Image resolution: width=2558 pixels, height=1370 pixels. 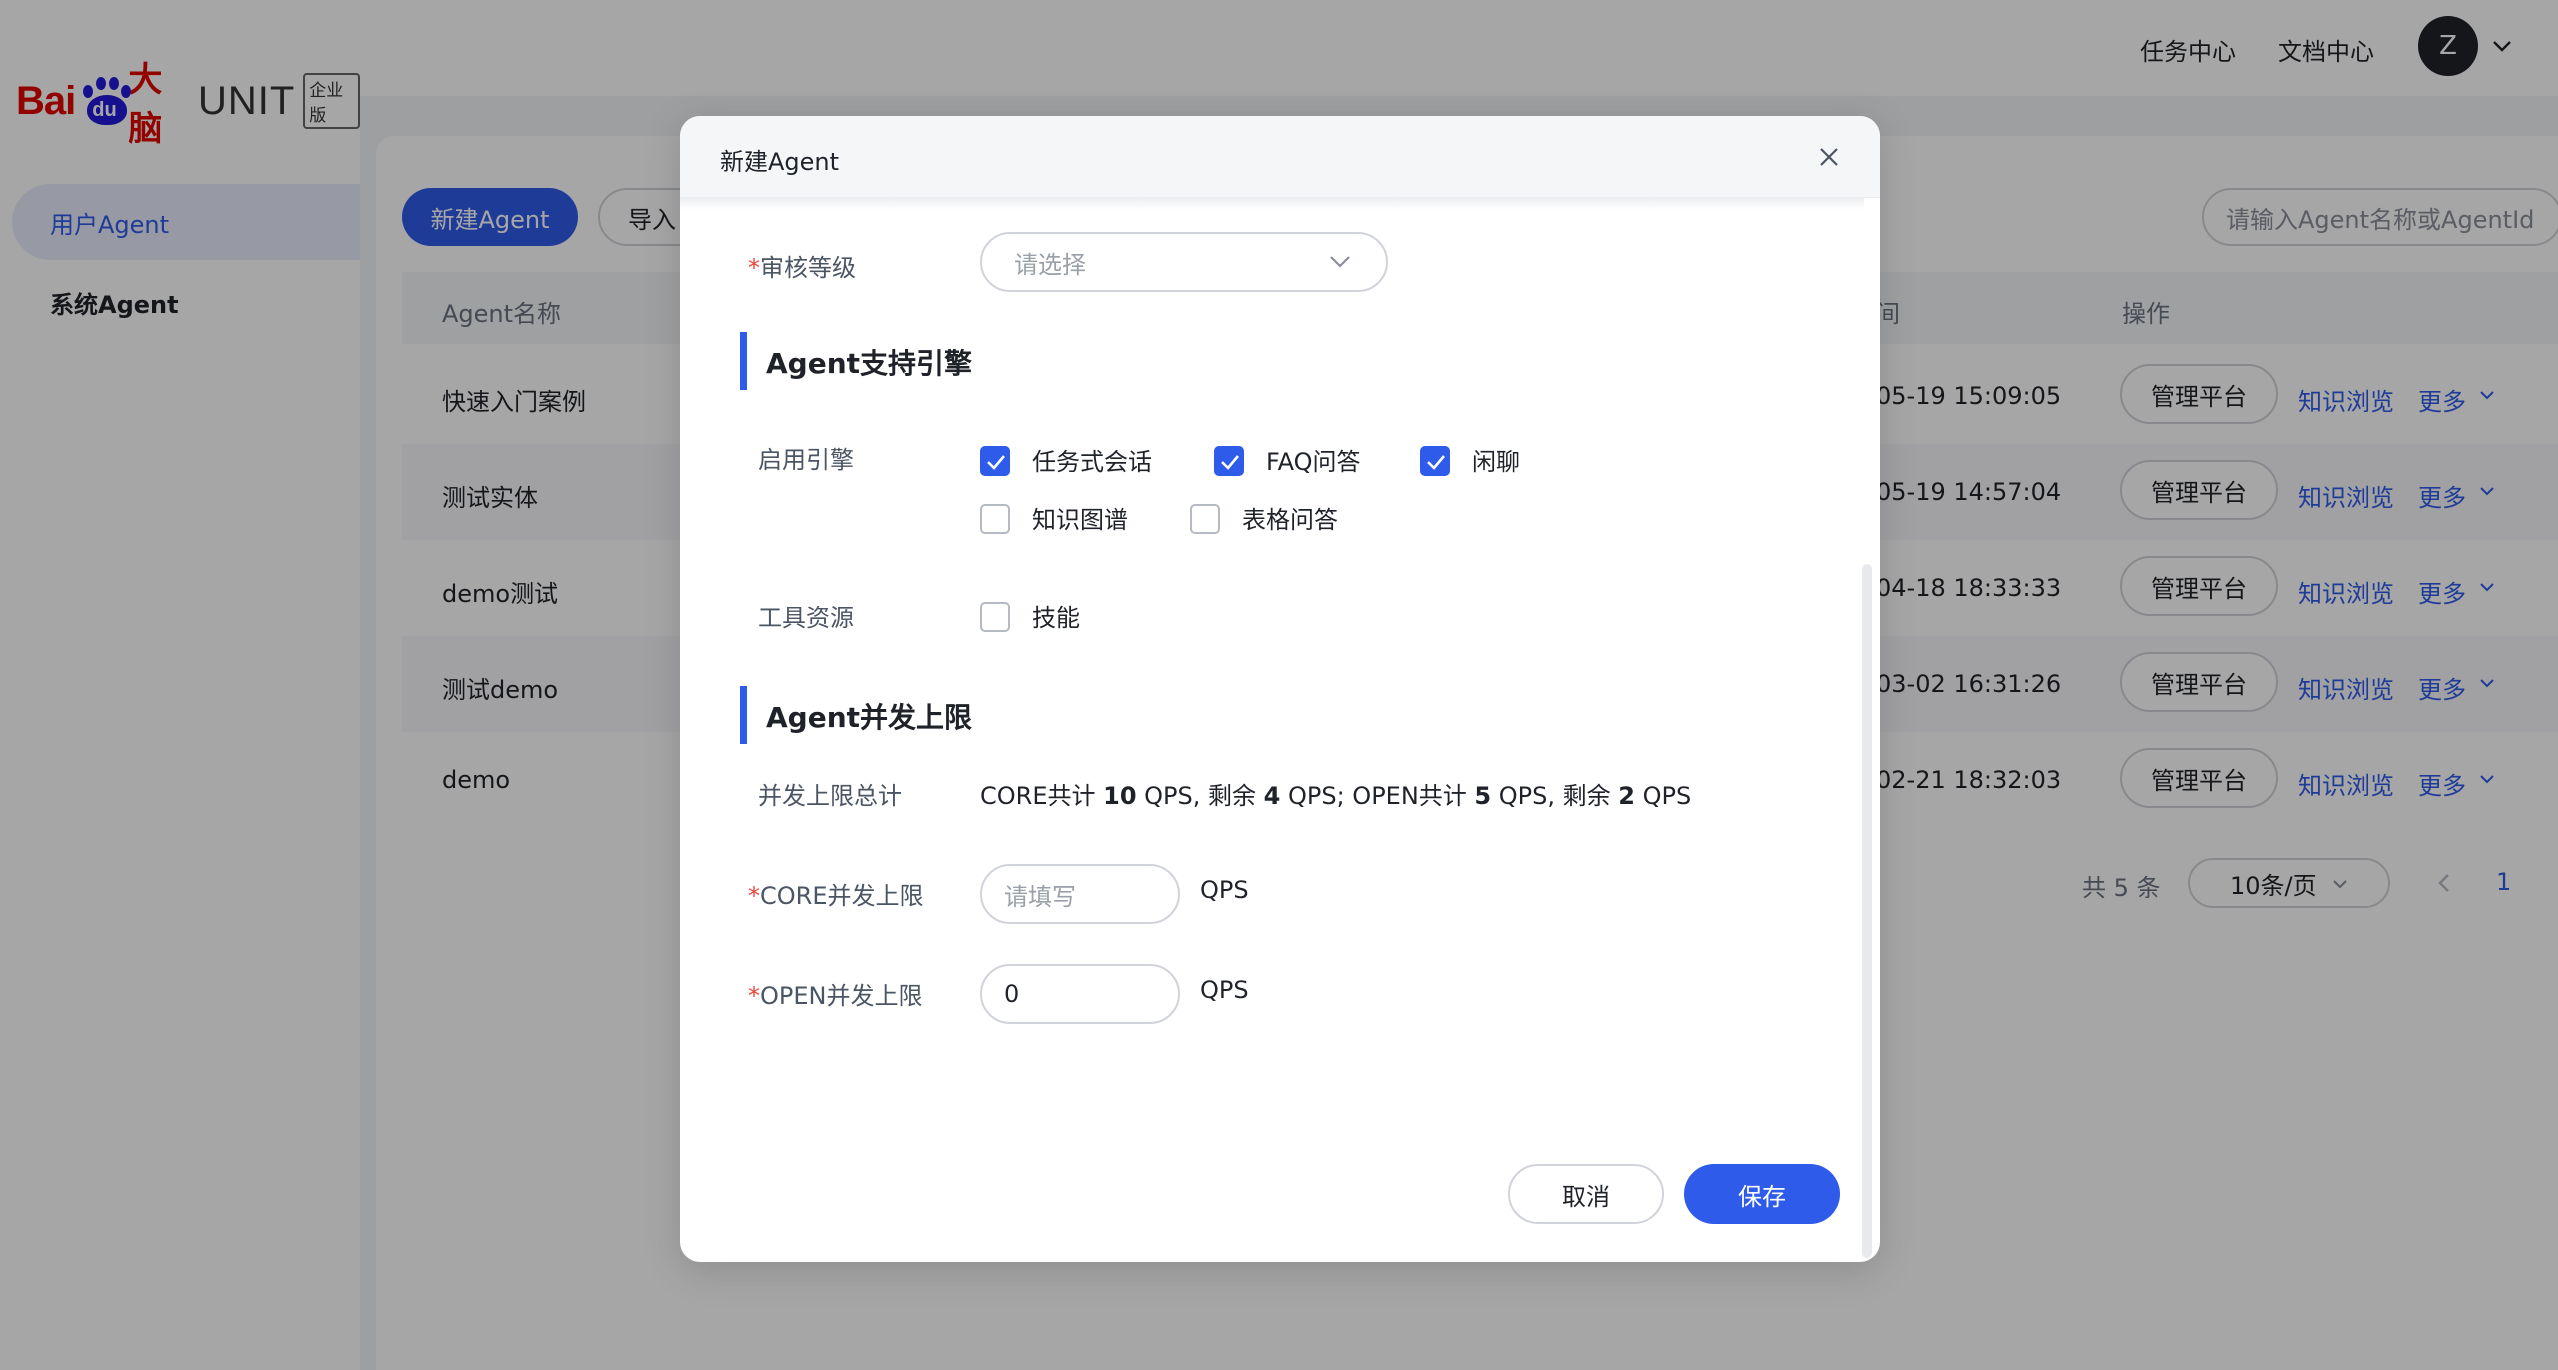 I want to click on open-limit-text: OPEN并发上限, so click(x=841, y=996).